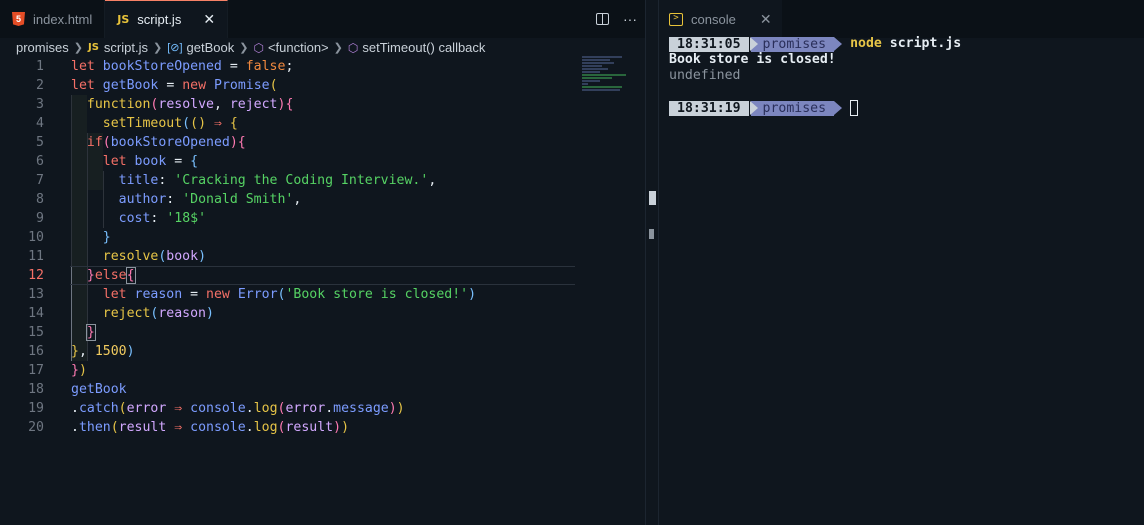  Describe the element at coordinates (290, 237) in the screenshot. I see `code-line: 10 }` at that location.